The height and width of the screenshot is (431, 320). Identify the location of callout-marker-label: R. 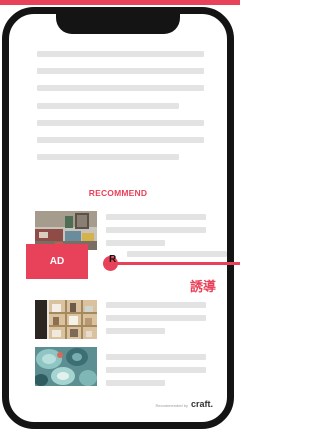
(113, 259).